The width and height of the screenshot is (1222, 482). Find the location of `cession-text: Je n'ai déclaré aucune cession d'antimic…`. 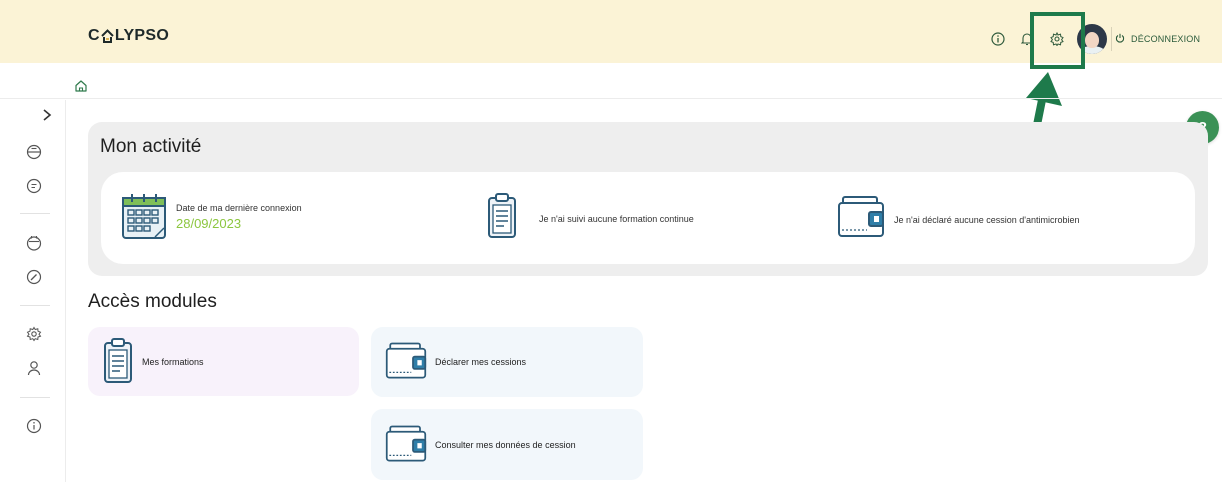

cession-text: Je n'ai déclaré aucune cession d'antimic… is located at coordinates (987, 219).